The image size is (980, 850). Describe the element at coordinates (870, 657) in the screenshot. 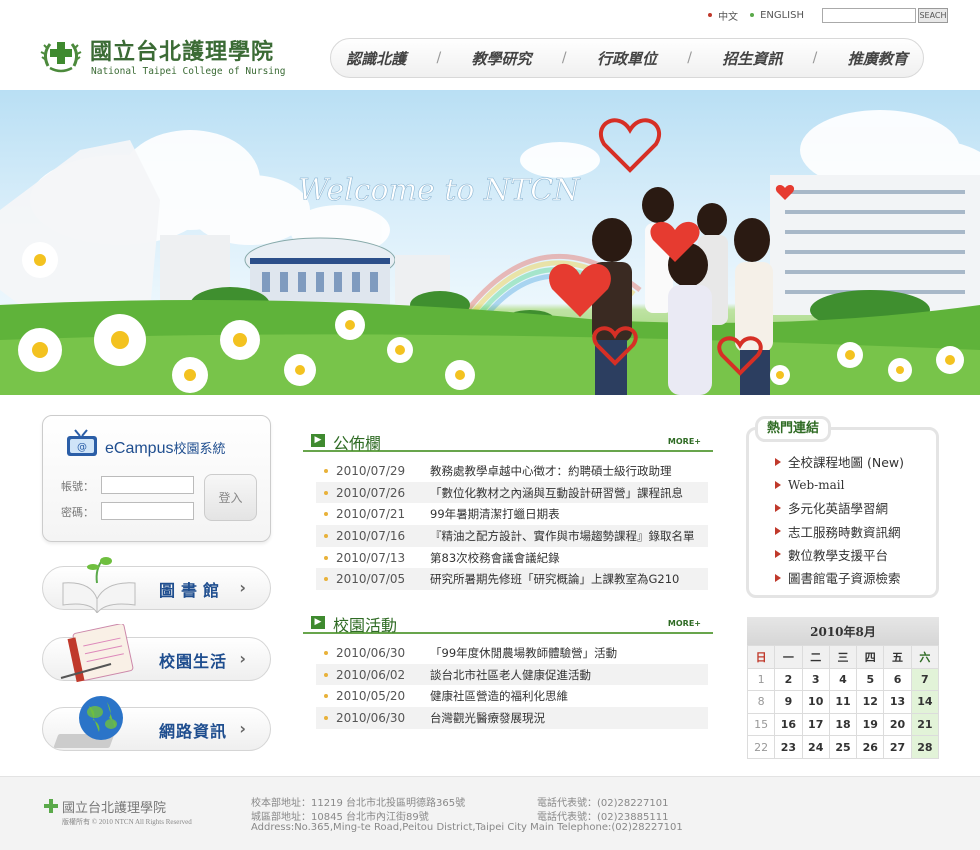

I see `weekday-header: 四` at that location.